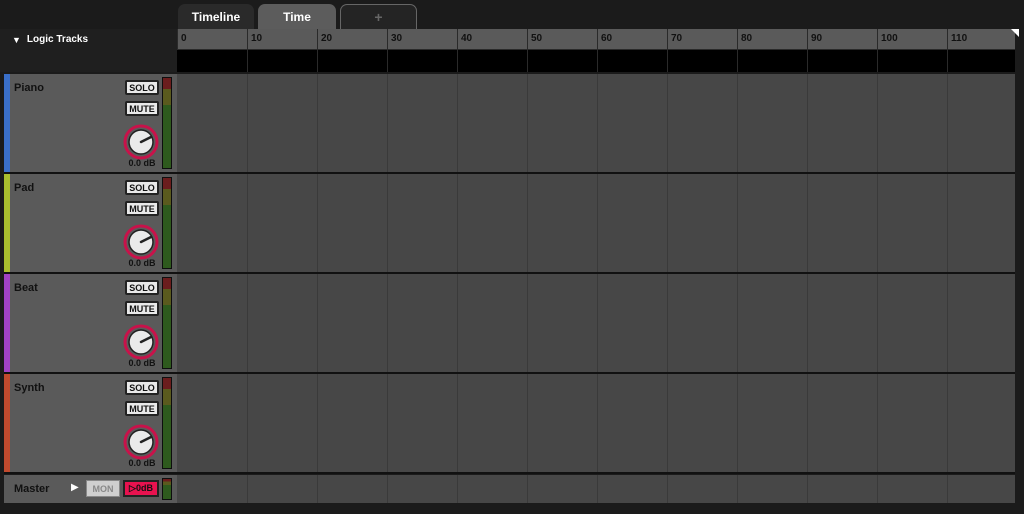 Image resolution: width=1024 pixels, height=514 pixels. I want to click on ruler-tick-label: 70, so click(677, 38).